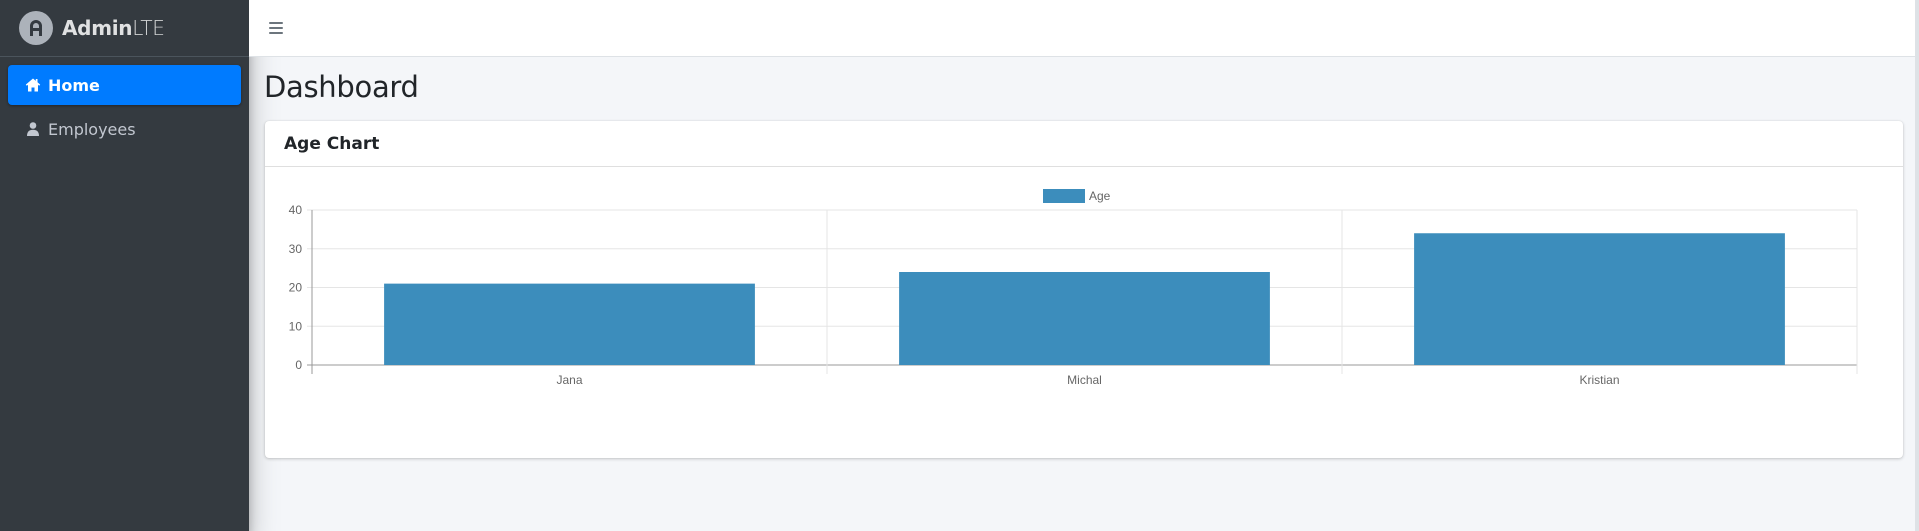 Image resolution: width=1919 pixels, height=531 pixels. I want to click on sidebar-item-label: Home, so click(74, 85).